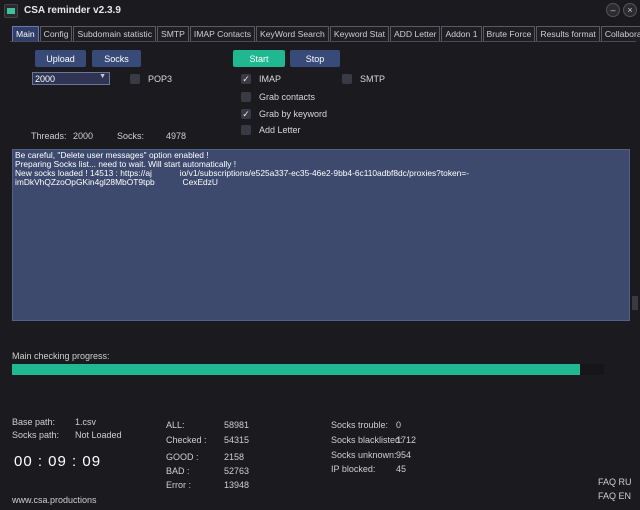  What do you see at coordinates (56, 33) in the screenshot?
I see `tab-config: Config` at bounding box center [56, 33].